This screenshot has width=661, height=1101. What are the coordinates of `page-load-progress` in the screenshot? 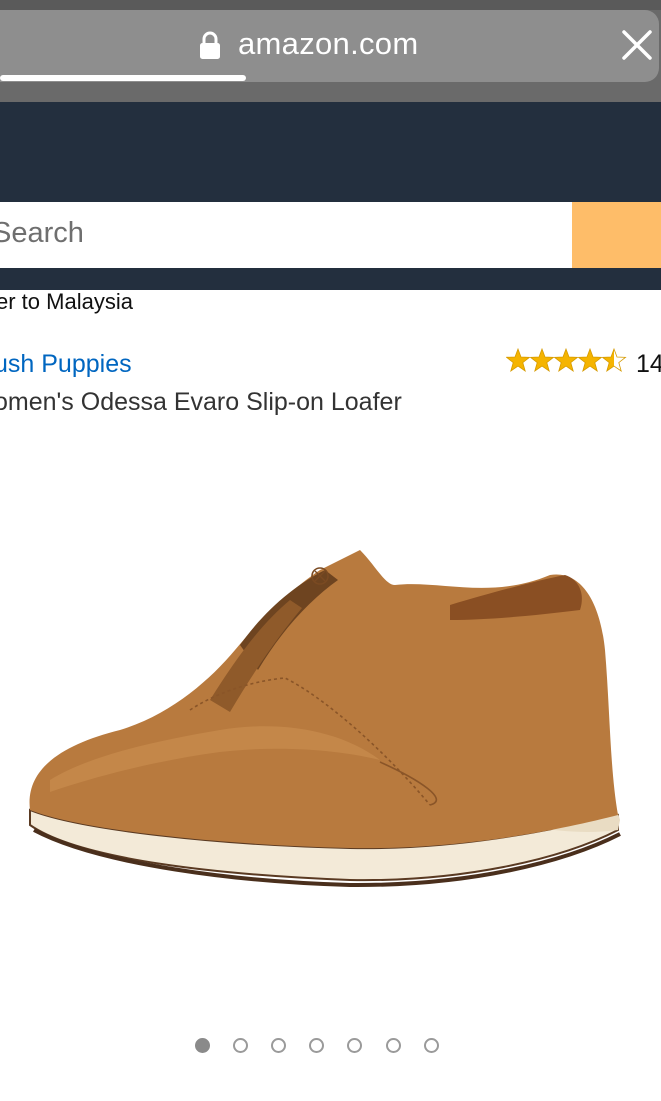 It's located at (123, 78).